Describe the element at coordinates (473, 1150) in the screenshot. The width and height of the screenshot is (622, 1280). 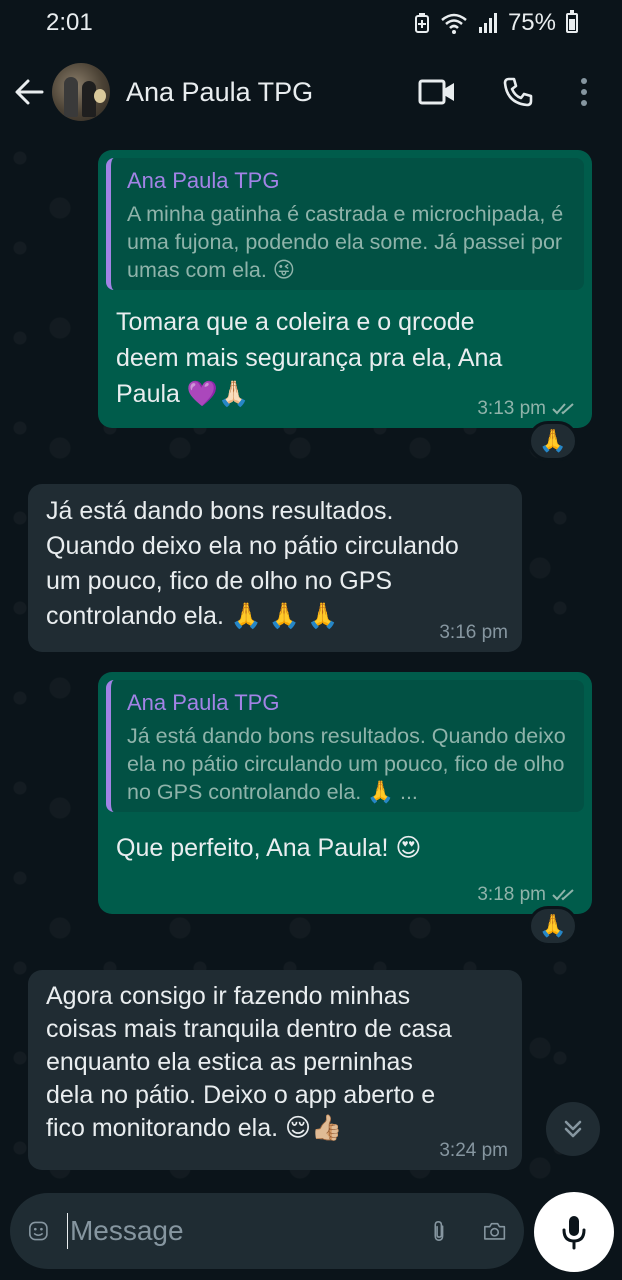
I see `message-time: 3:24 pm` at that location.